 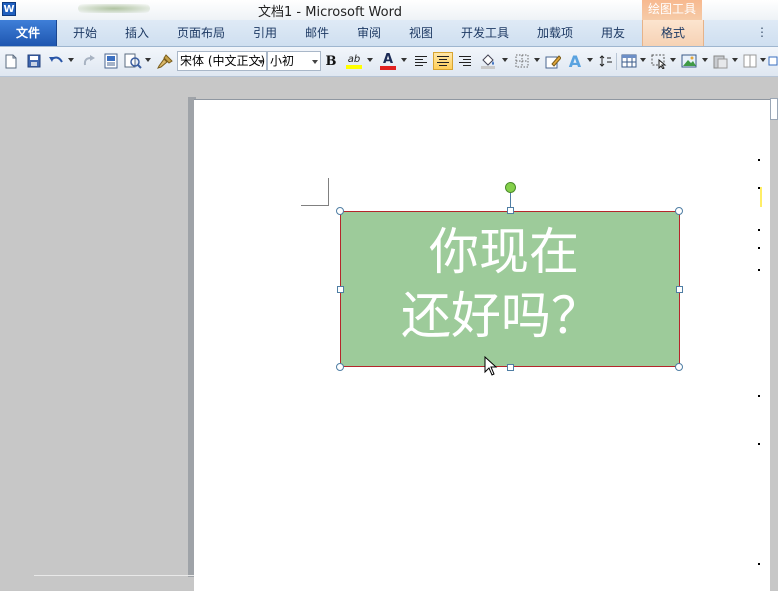 I want to click on rotation-handle, so click(x=510, y=187).